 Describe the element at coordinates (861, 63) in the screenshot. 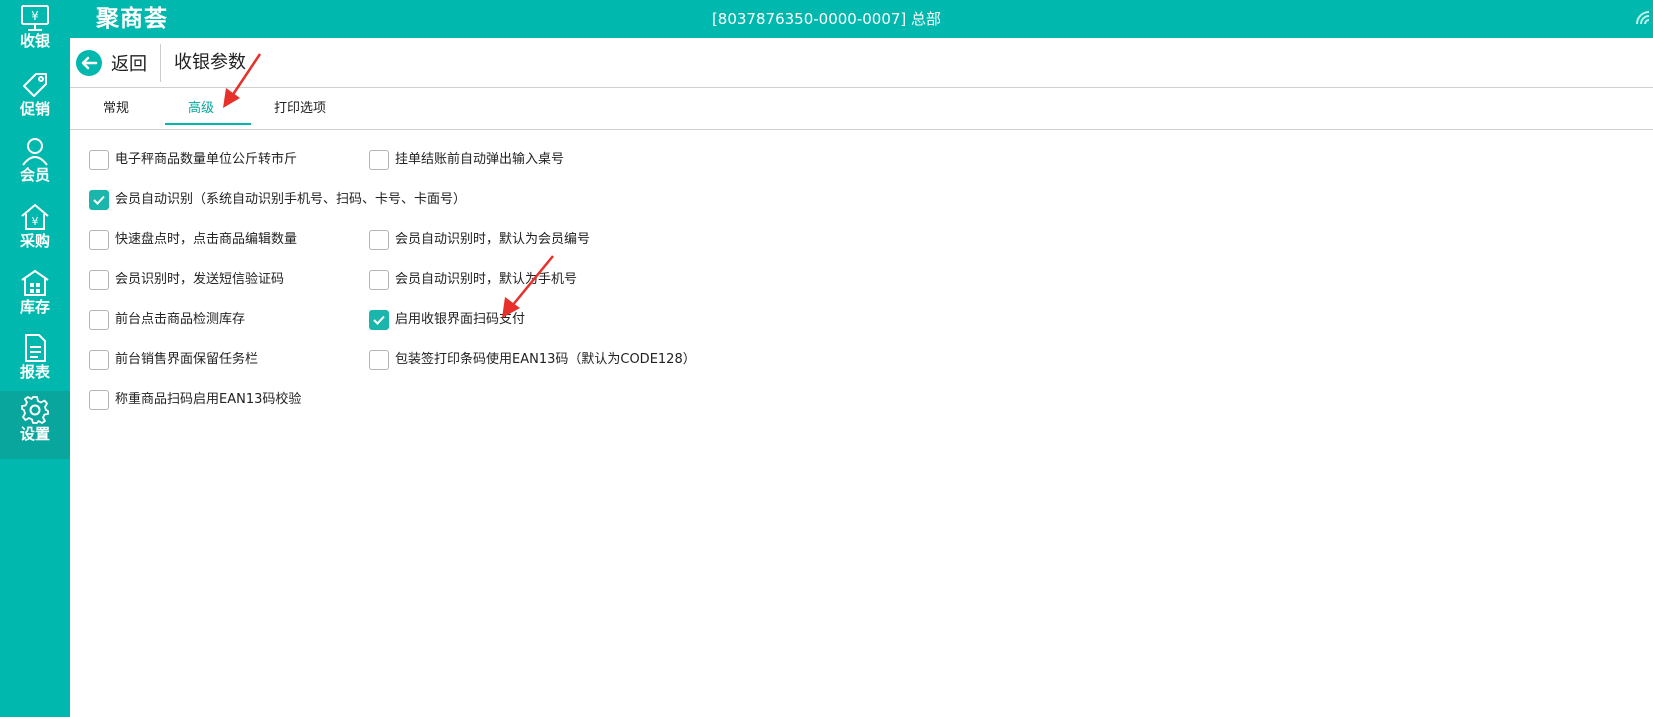

I see `page-header: 返回 收银参数` at that location.